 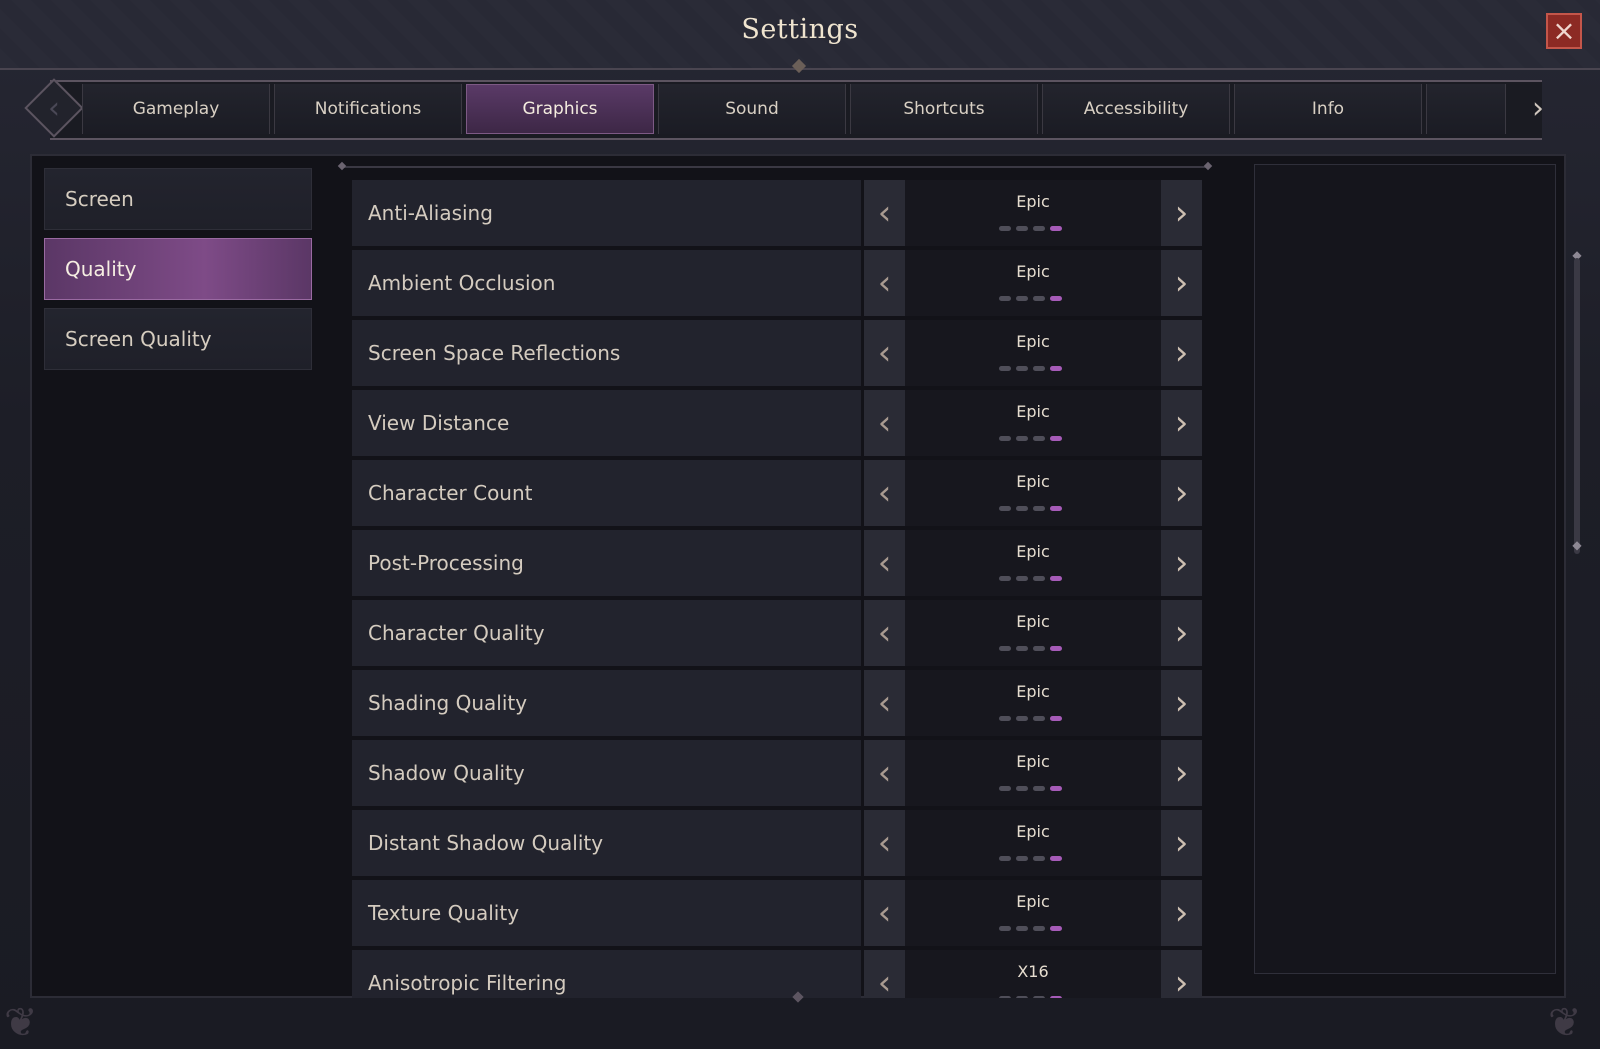 What do you see at coordinates (1538, 108) in the screenshot?
I see `tab-scroll-right-button: ›` at bounding box center [1538, 108].